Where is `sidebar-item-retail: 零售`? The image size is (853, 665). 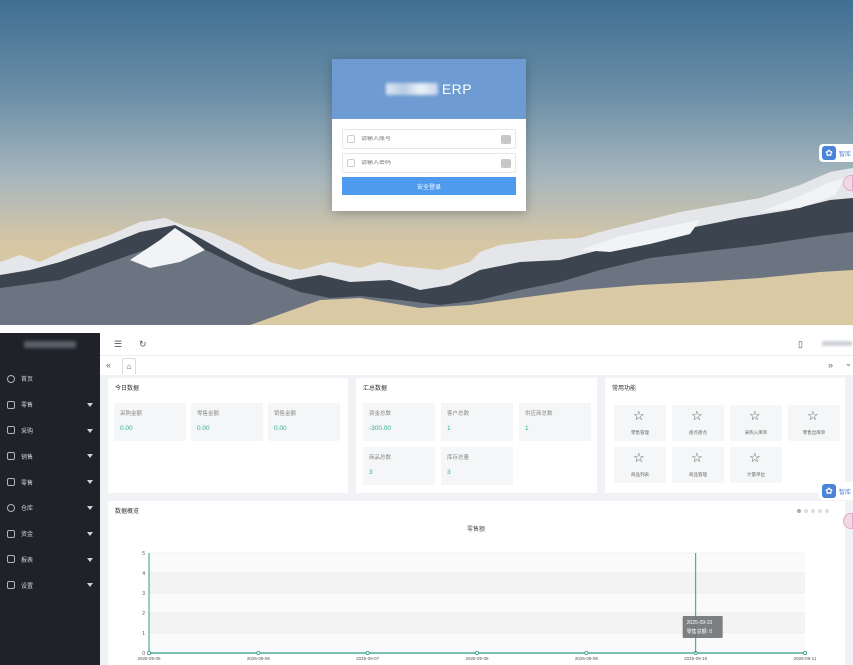 sidebar-item-retail: 零售 is located at coordinates (50, 405).